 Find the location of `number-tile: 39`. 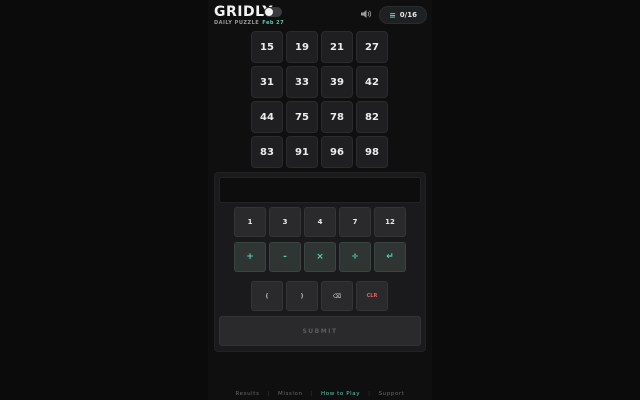

number-tile: 39 is located at coordinates (337, 82).